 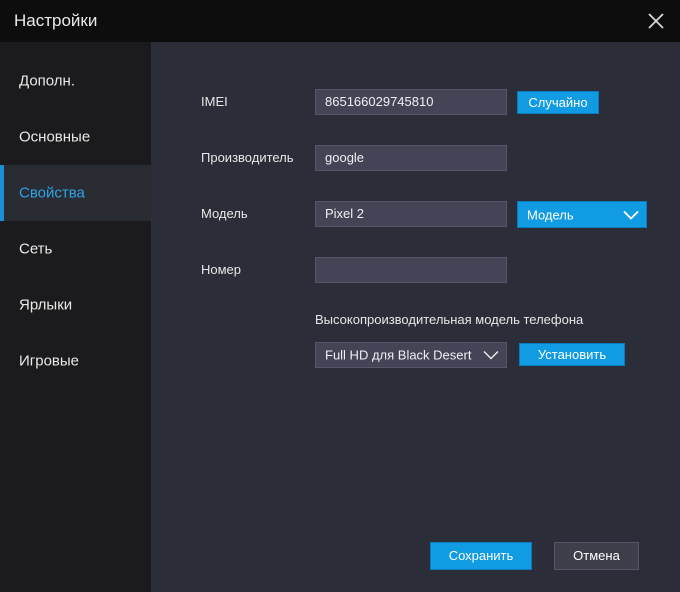 What do you see at coordinates (46, 305) in the screenshot?
I see `sidebar-item-label: Ярлыки` at bounding box center [46, 305].